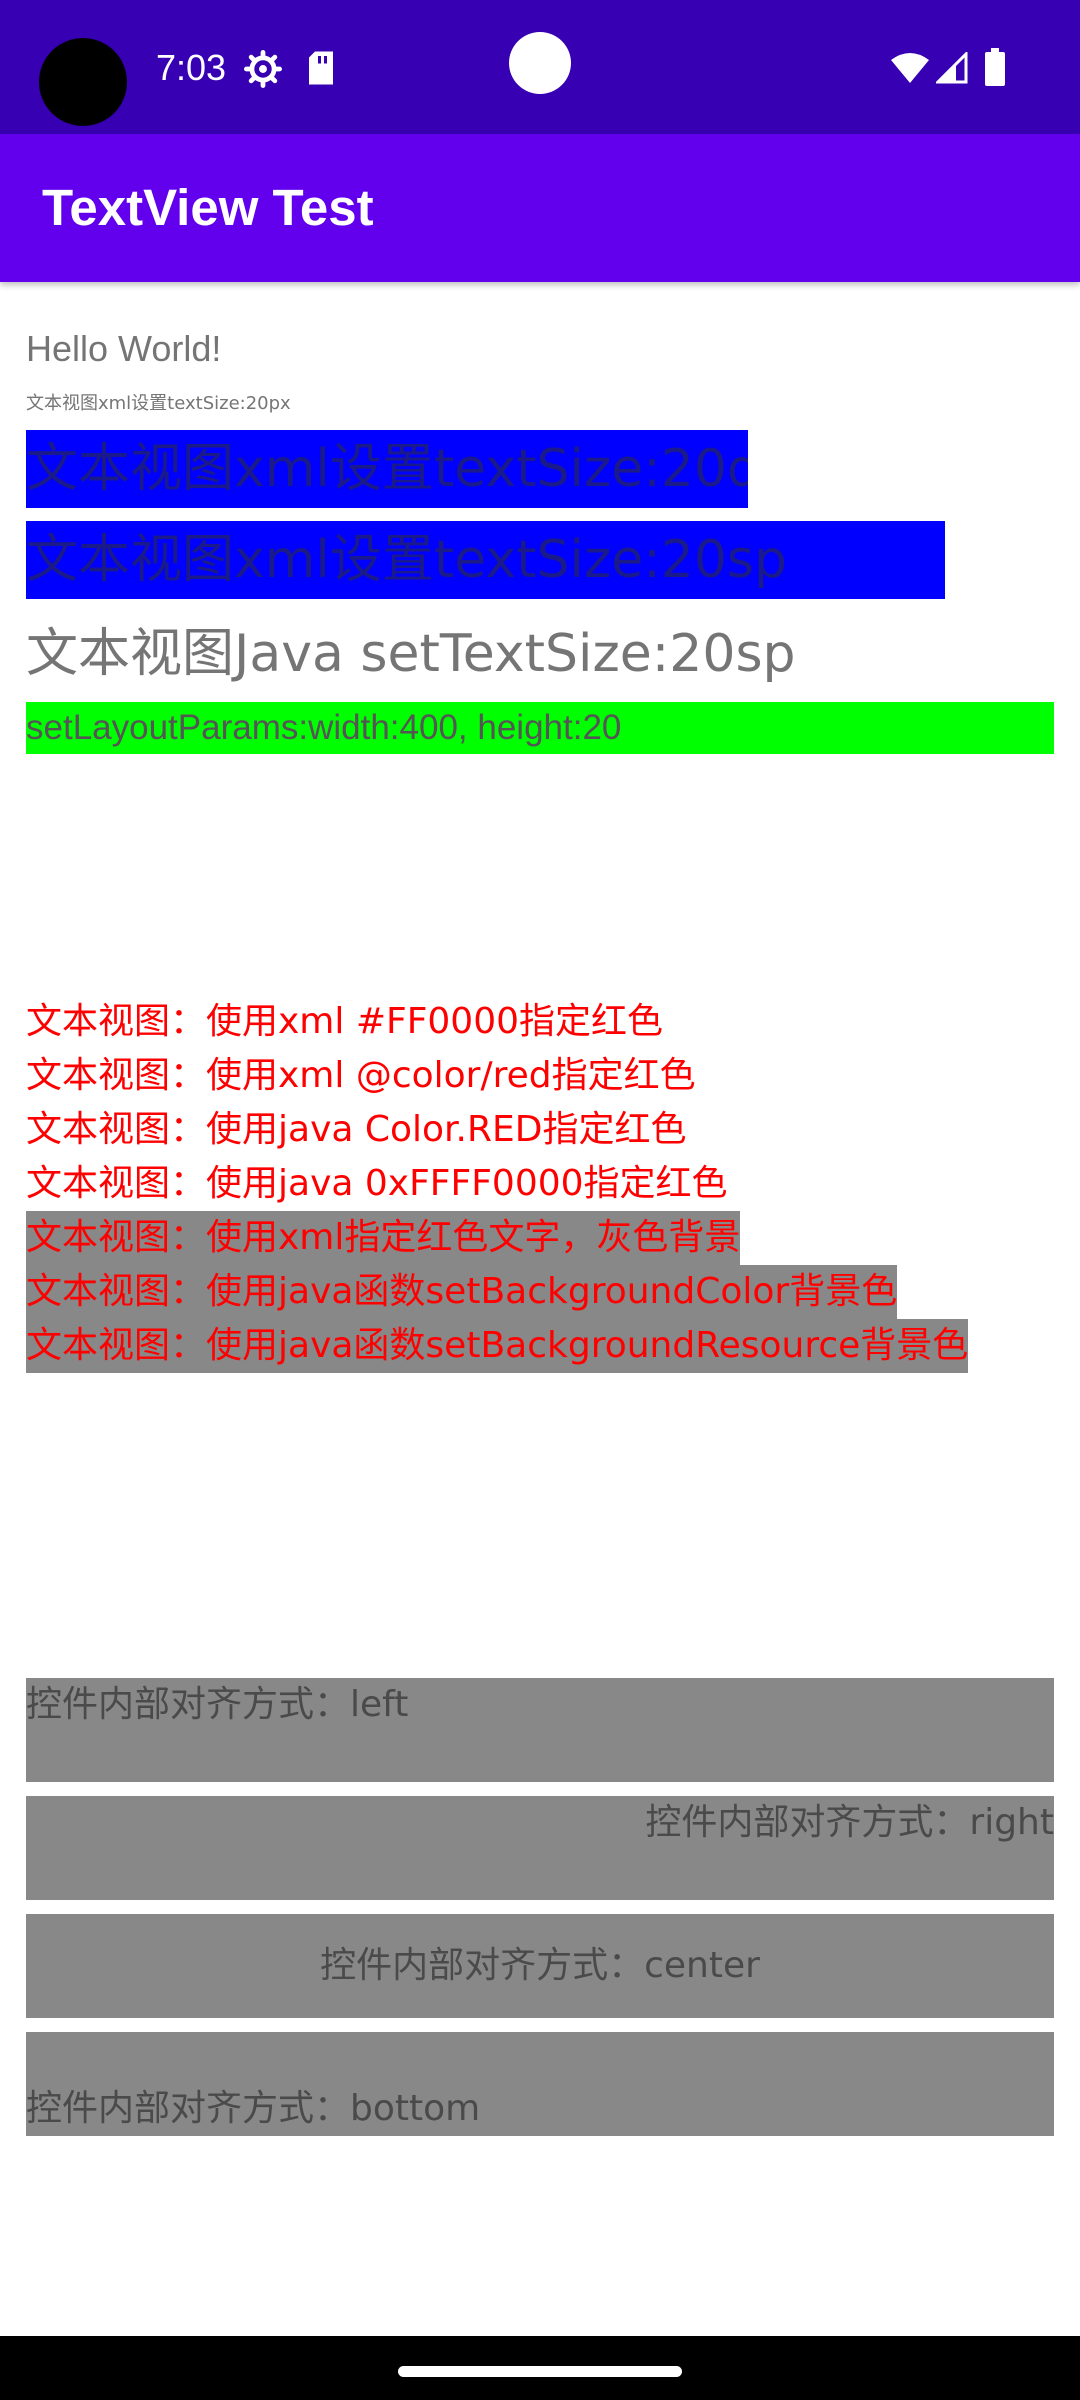 This screenshot has height=2400, width=1080. Describe the element at coordinates (540, 208) in the screenshot. I see `app-bar: TextView Test` at that location.